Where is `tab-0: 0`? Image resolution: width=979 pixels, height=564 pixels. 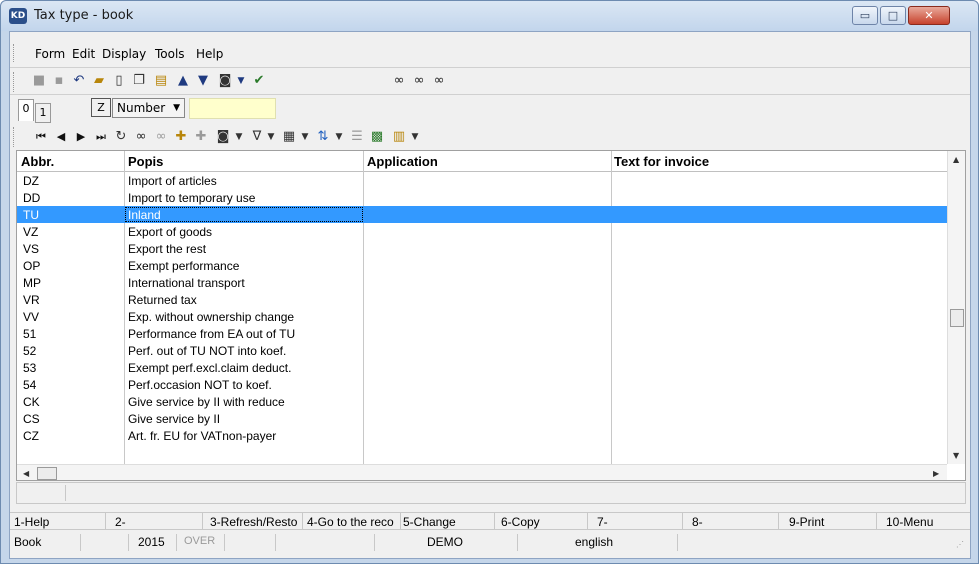
tab-0: 0 is located at coordinates (26, 110).